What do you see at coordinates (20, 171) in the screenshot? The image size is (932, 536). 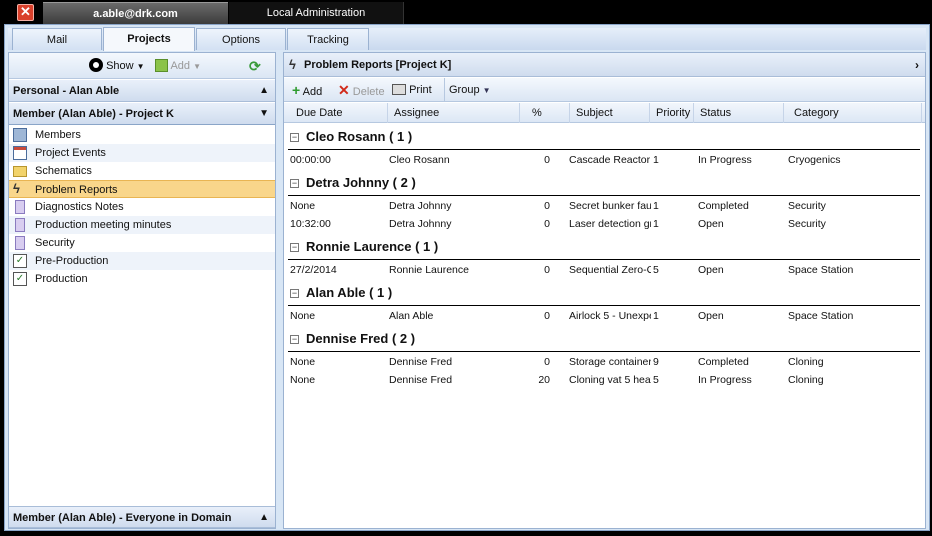 I see `folder-icon` at bounding box center [20, 171].